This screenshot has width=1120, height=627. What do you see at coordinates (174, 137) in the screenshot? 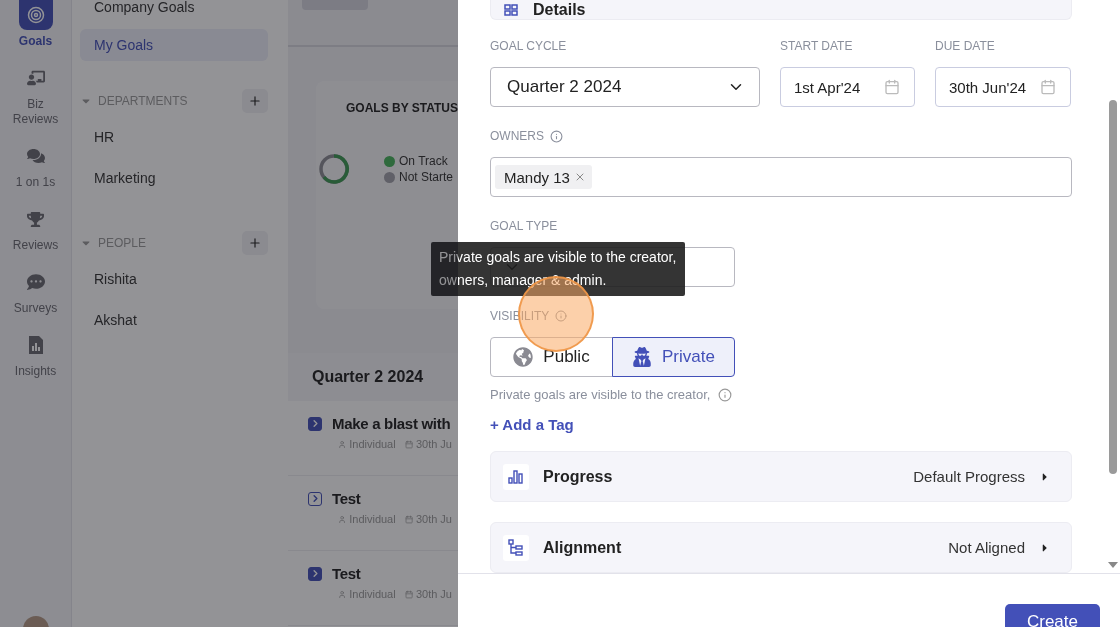
I see `nav-item: HR` at bounding box center [174, 137].